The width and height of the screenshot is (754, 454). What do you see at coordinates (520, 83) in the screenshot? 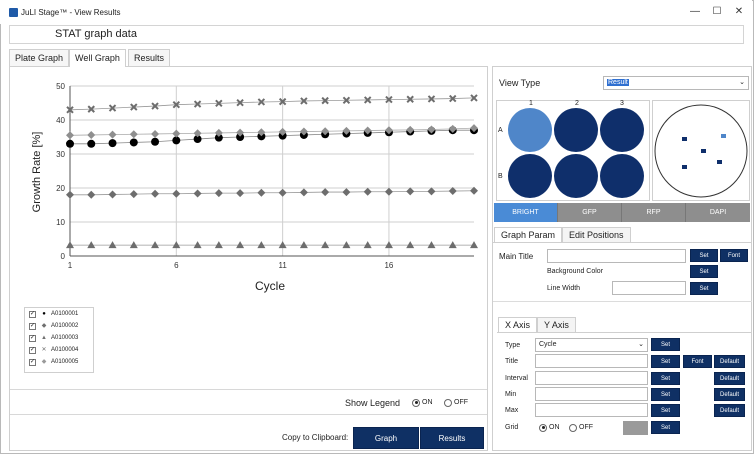
I see `view-type-label: View Type` at bounding box center [520, 83].